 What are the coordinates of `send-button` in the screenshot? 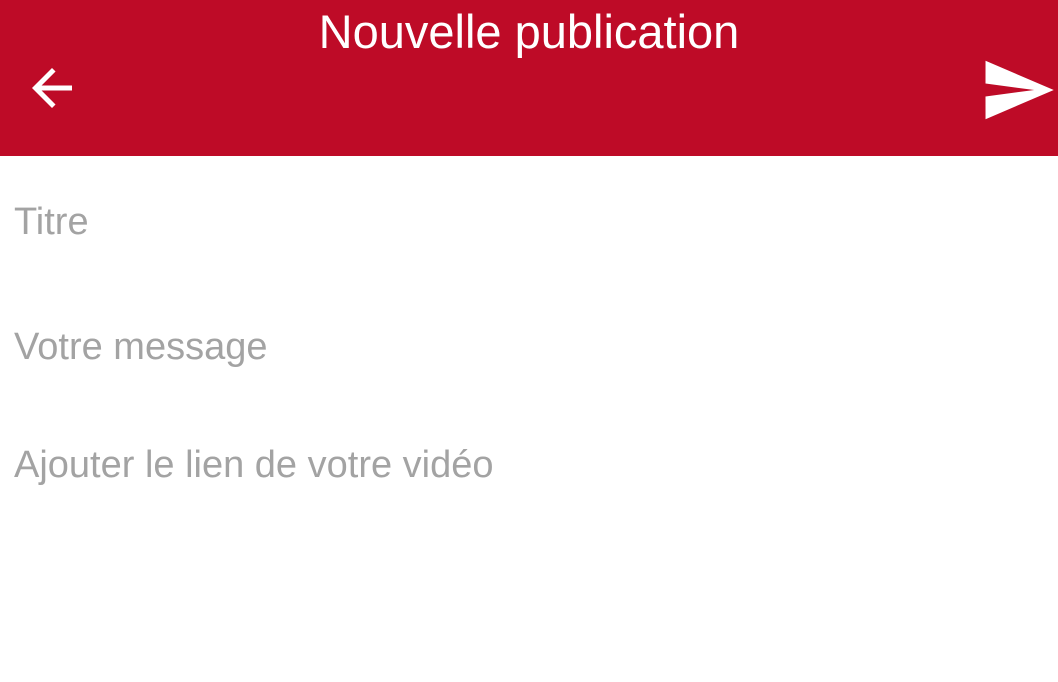 It's located at (1018, 90).